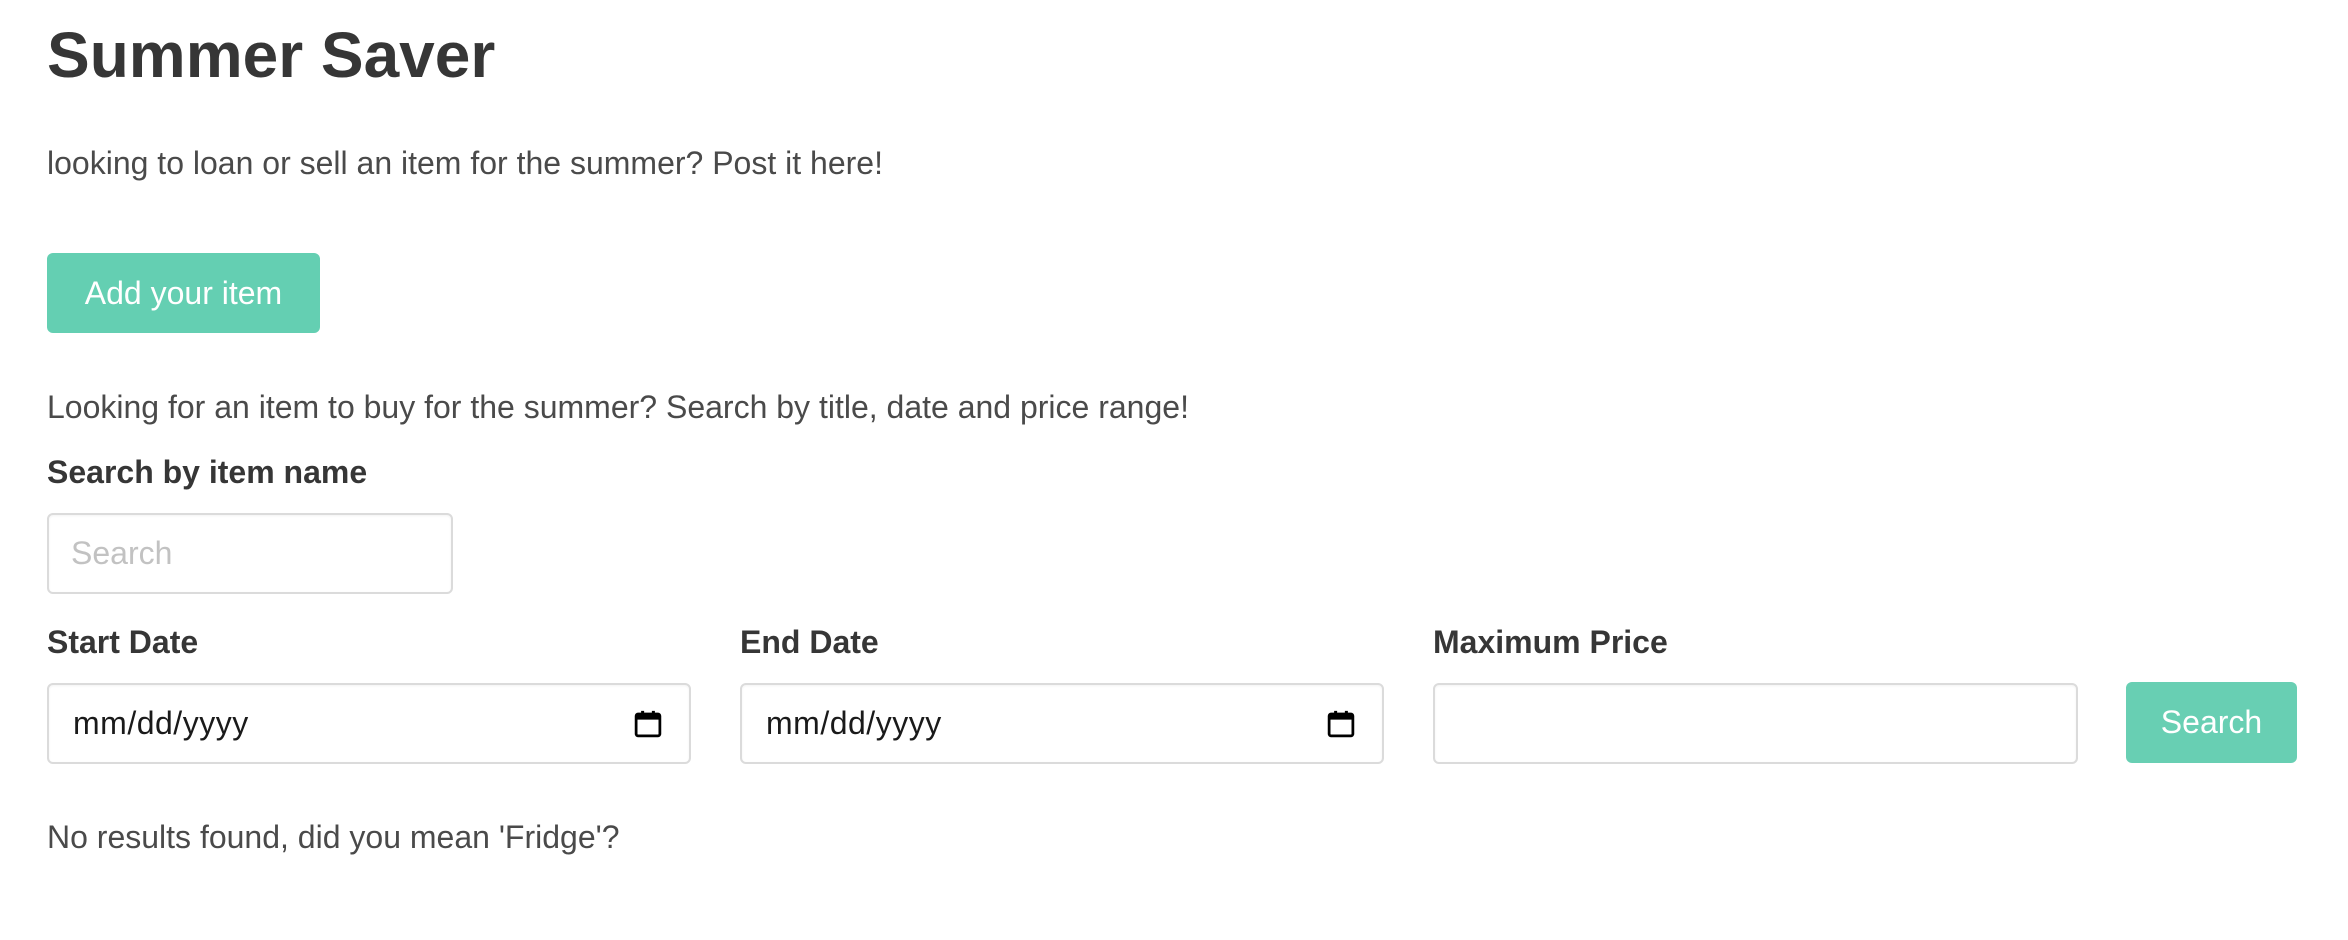 Image resolution: width=2348 pixels, height=940 pixels. What do you see at coordinates (123, 642) in the screenshot?
I see `start-date-label: Start Date` at bounding box center [123, 642].